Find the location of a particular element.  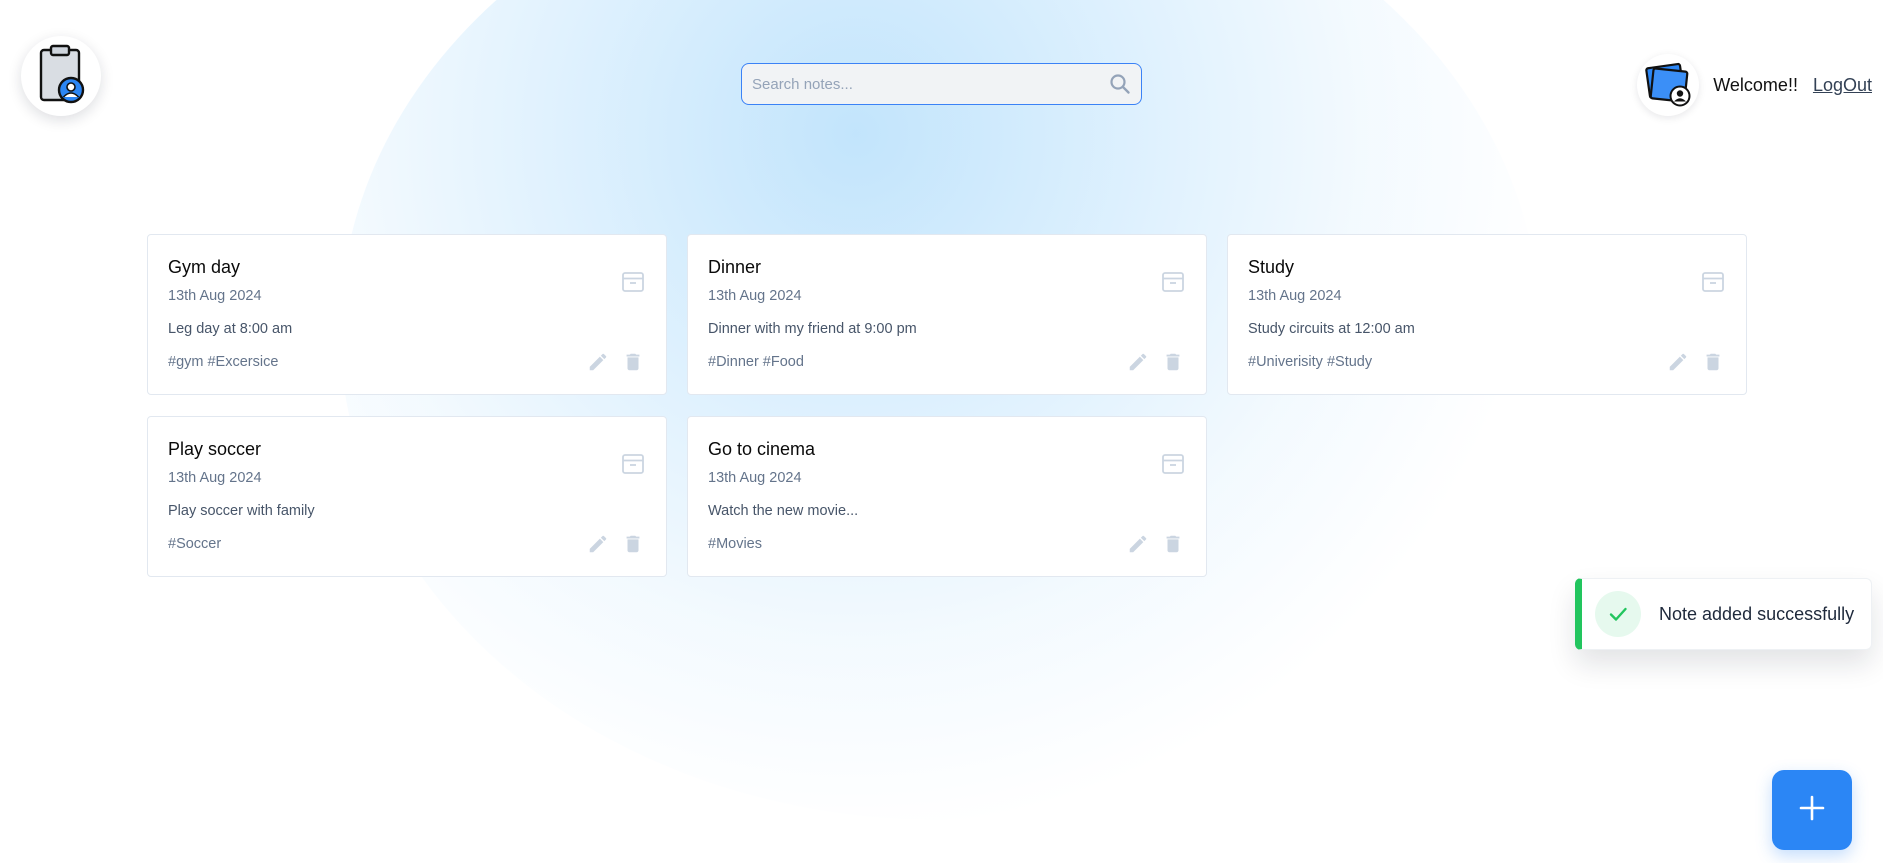

toast-message: Note added successfully is located at coordinates (1757, 613).